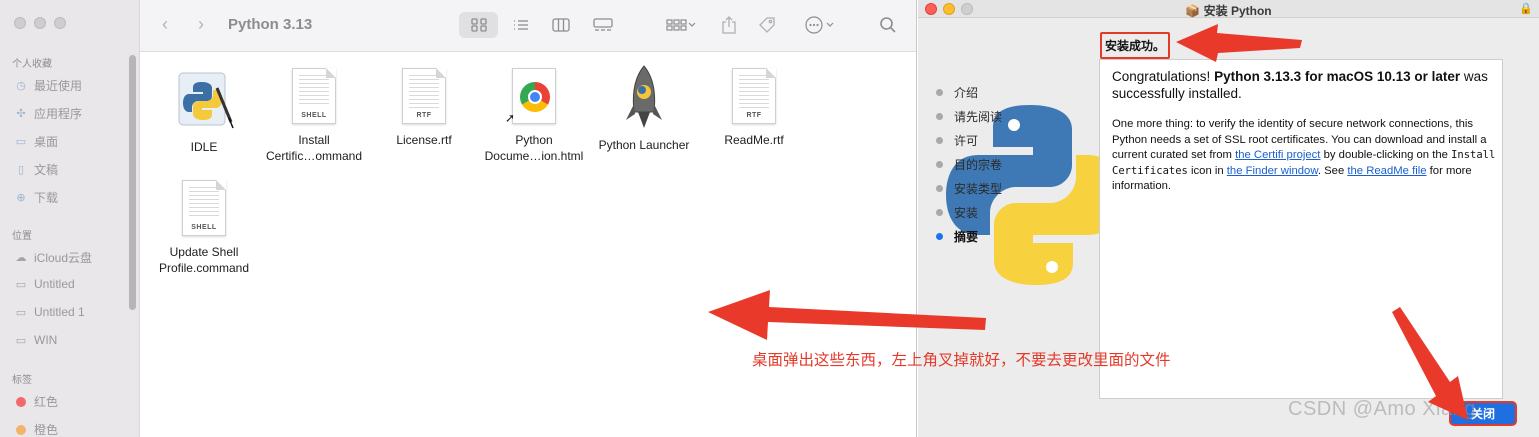 This screenshot has width=1539, height=437. What do you see at coordinates (535, 97) in the screenshot?
I see `chrome-icon` at bounding box center [535, 97].